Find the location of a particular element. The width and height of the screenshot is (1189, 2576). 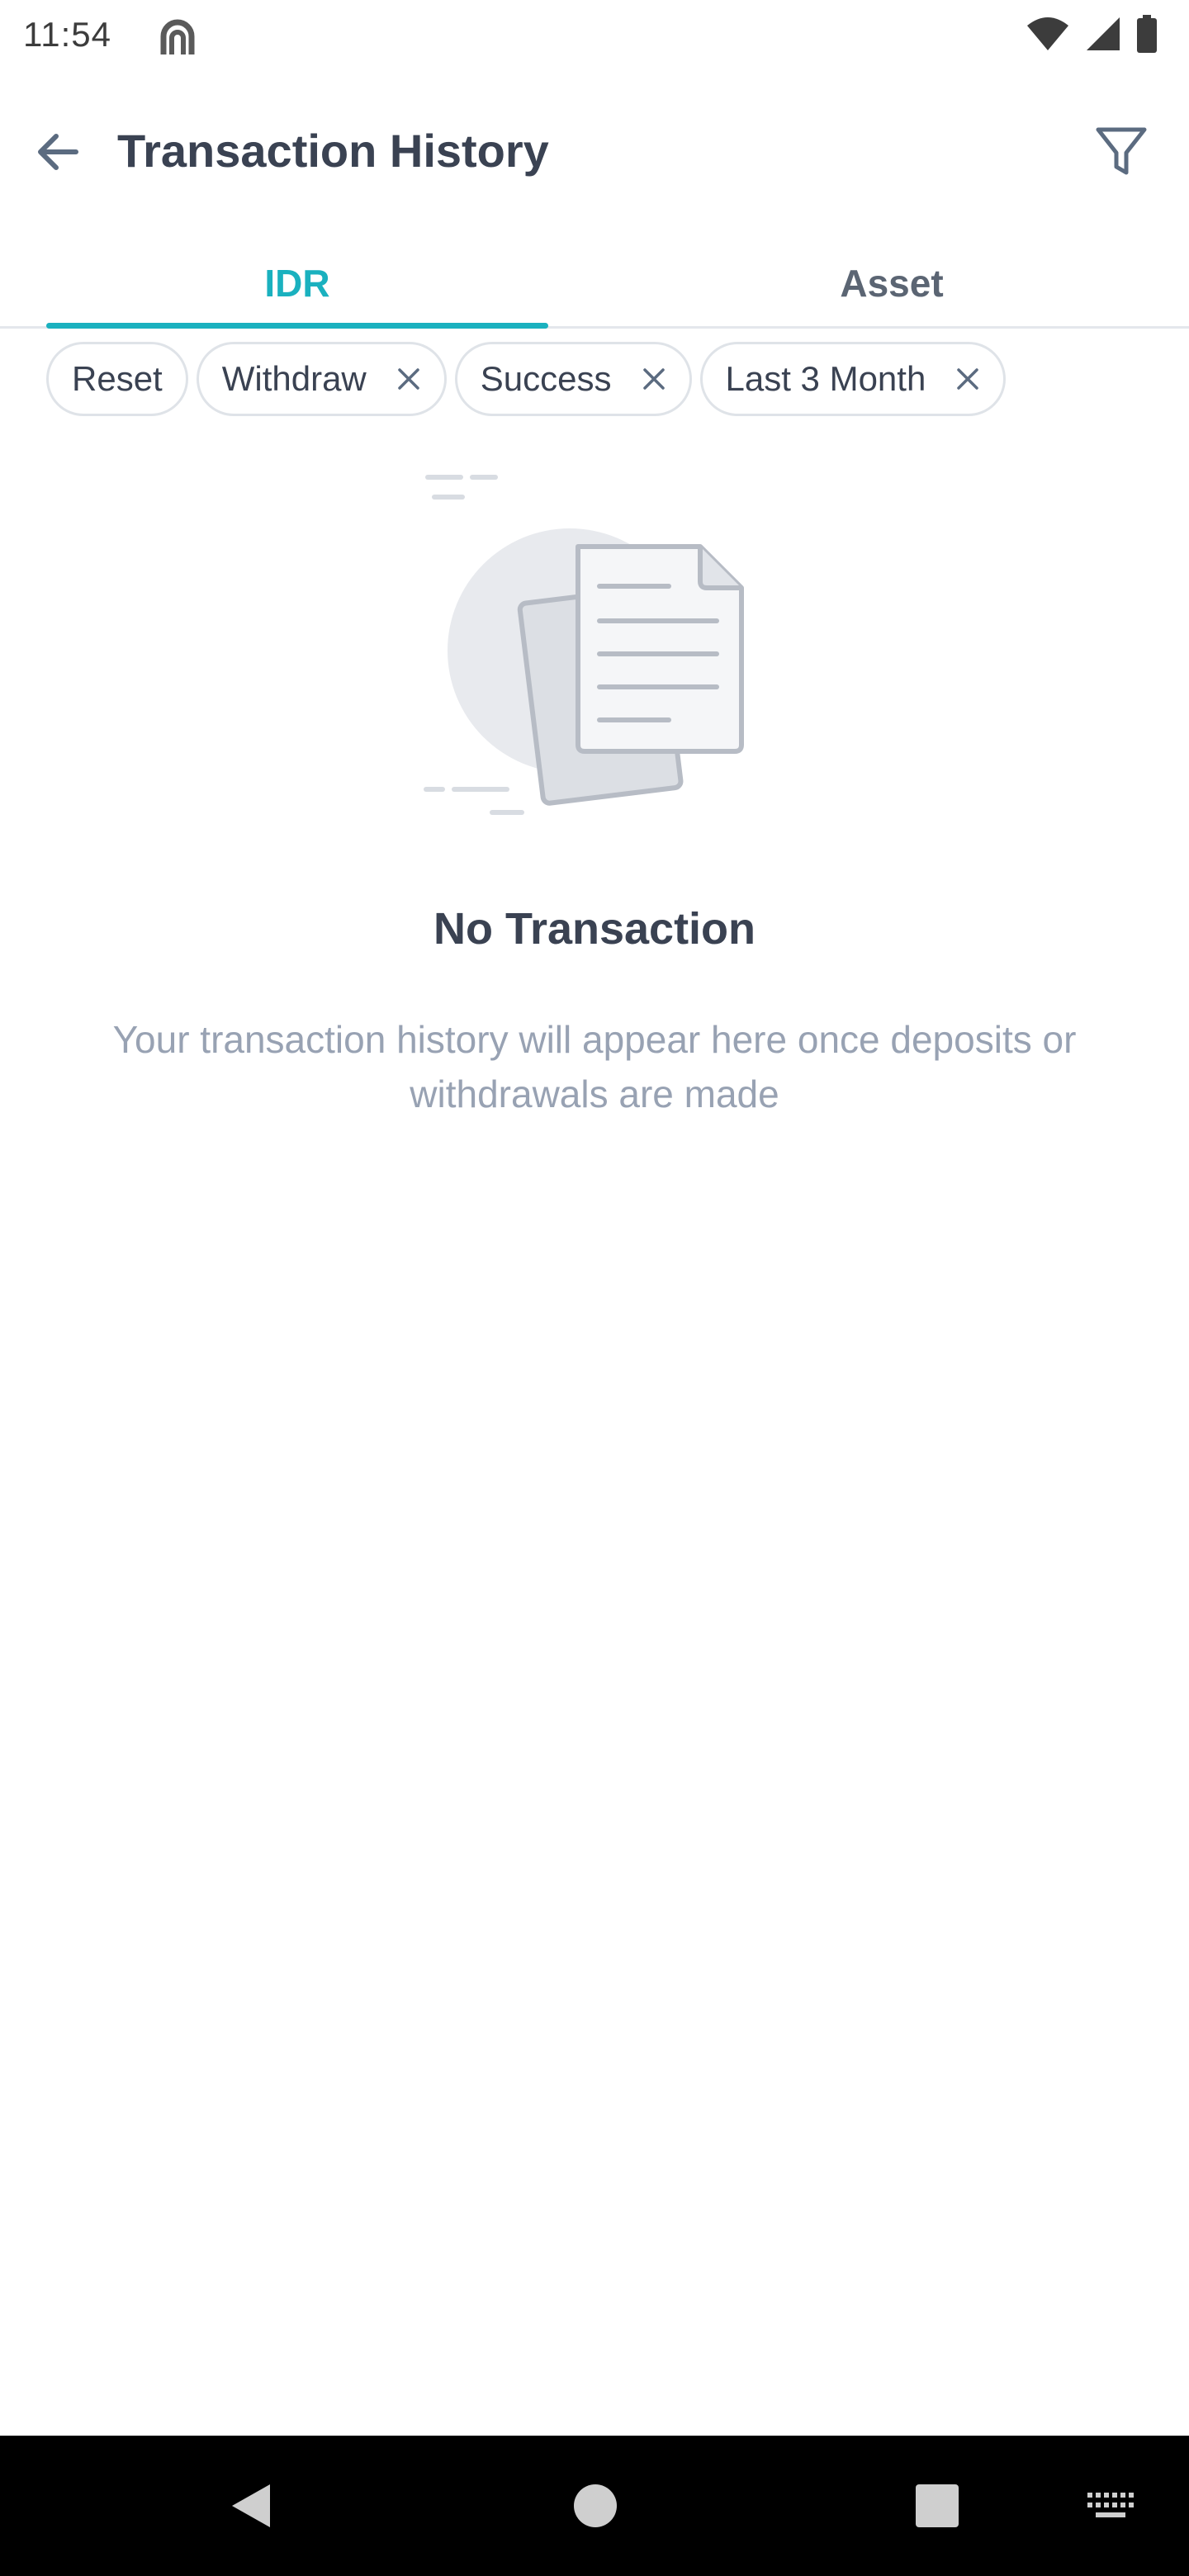

system-nav-bar is located at coordinates (594, 2506).